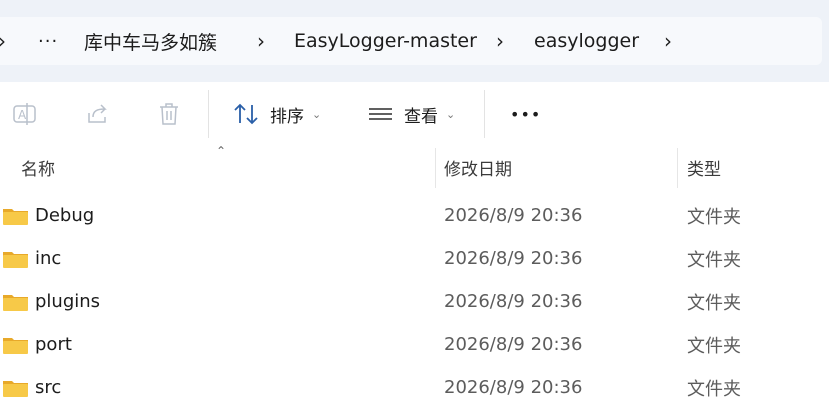 Image resolution: width=829 pixels, height=420 pixels. Describe the element at coordinates (478, 167) in the screenshot. I see `column-date: 修改日期` at that location.